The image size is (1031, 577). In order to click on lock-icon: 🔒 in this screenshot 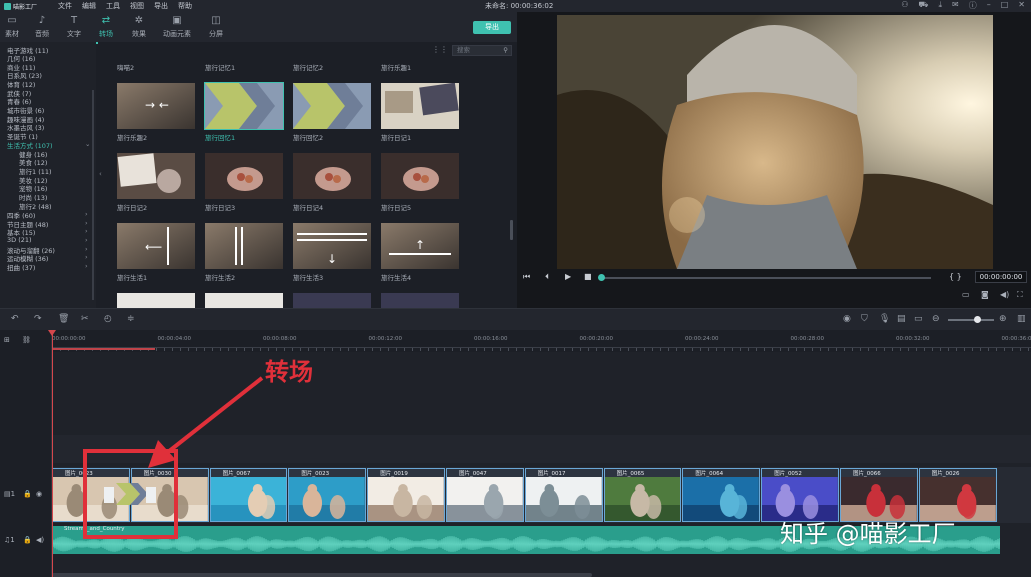, I will do `click(27, 494)`.